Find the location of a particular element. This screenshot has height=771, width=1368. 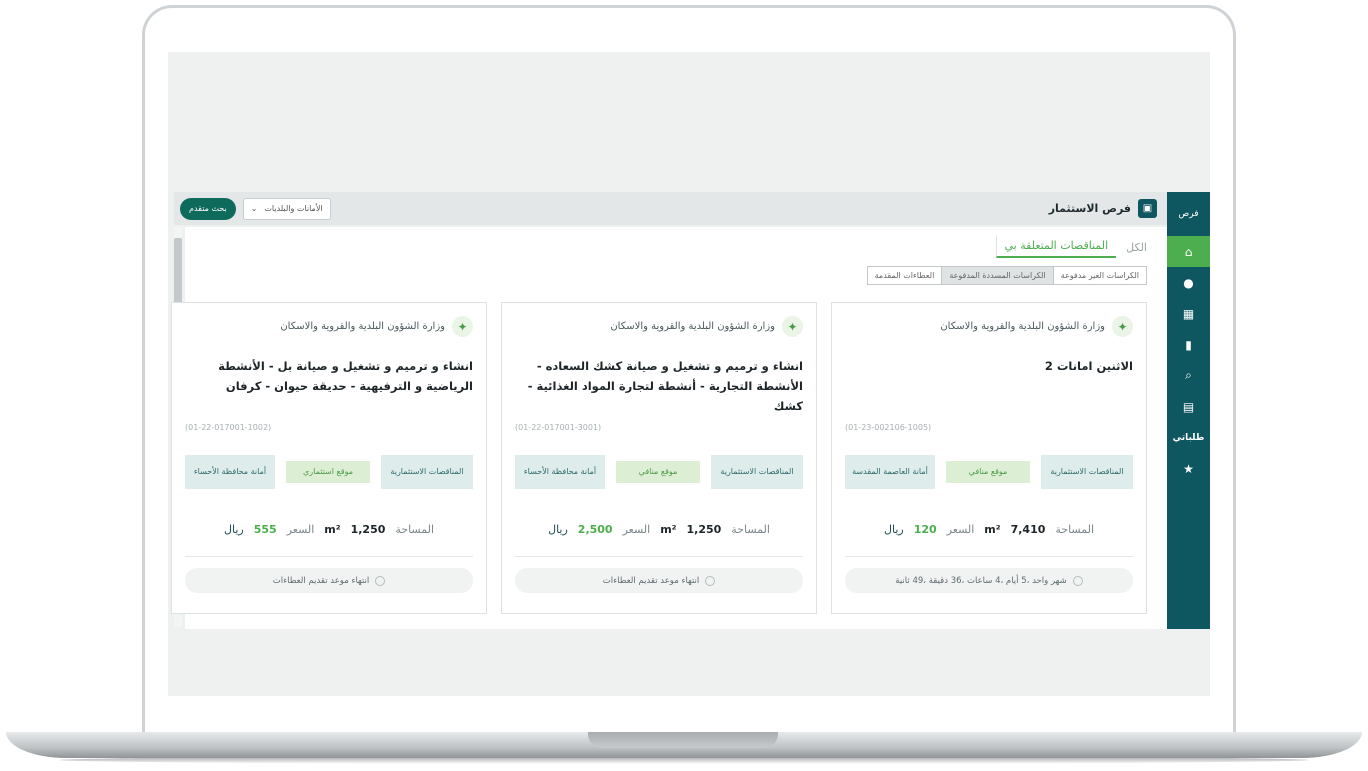

sidebar-item-requests: طلباتي is located at coordinates (1188, 437).